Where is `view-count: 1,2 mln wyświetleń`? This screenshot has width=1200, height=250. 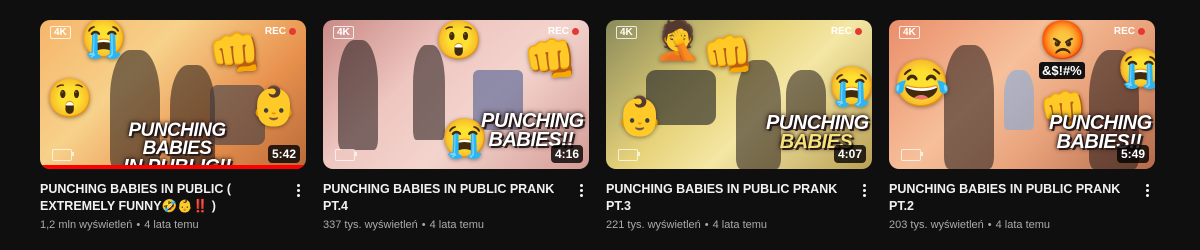 view-count: 1,2 mln wyświetleń is located at coordinates (86, 225).